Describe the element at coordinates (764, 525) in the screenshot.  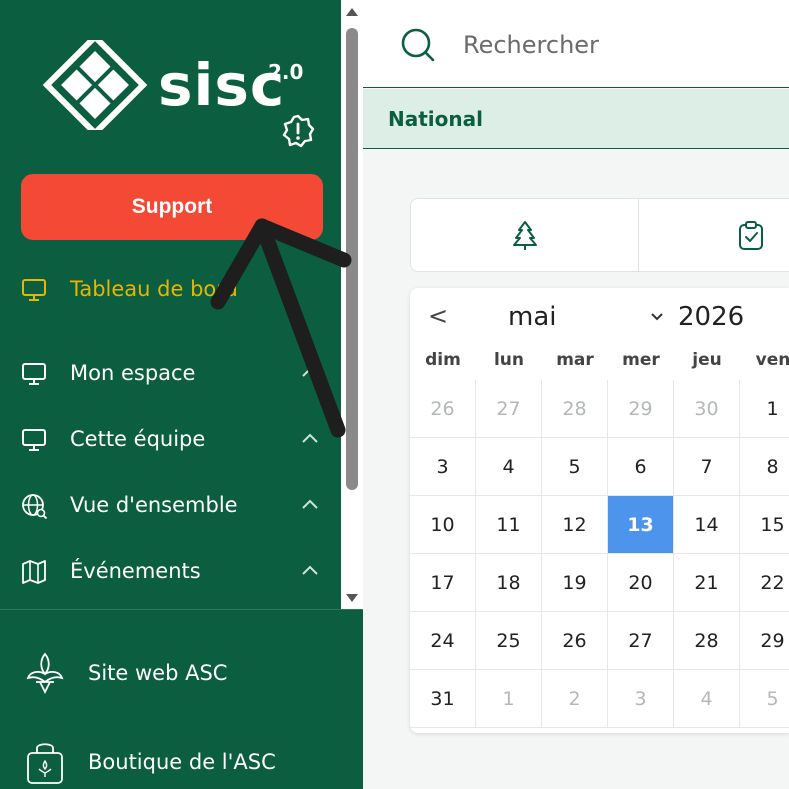
I see `calendar-day: 15` at that location.